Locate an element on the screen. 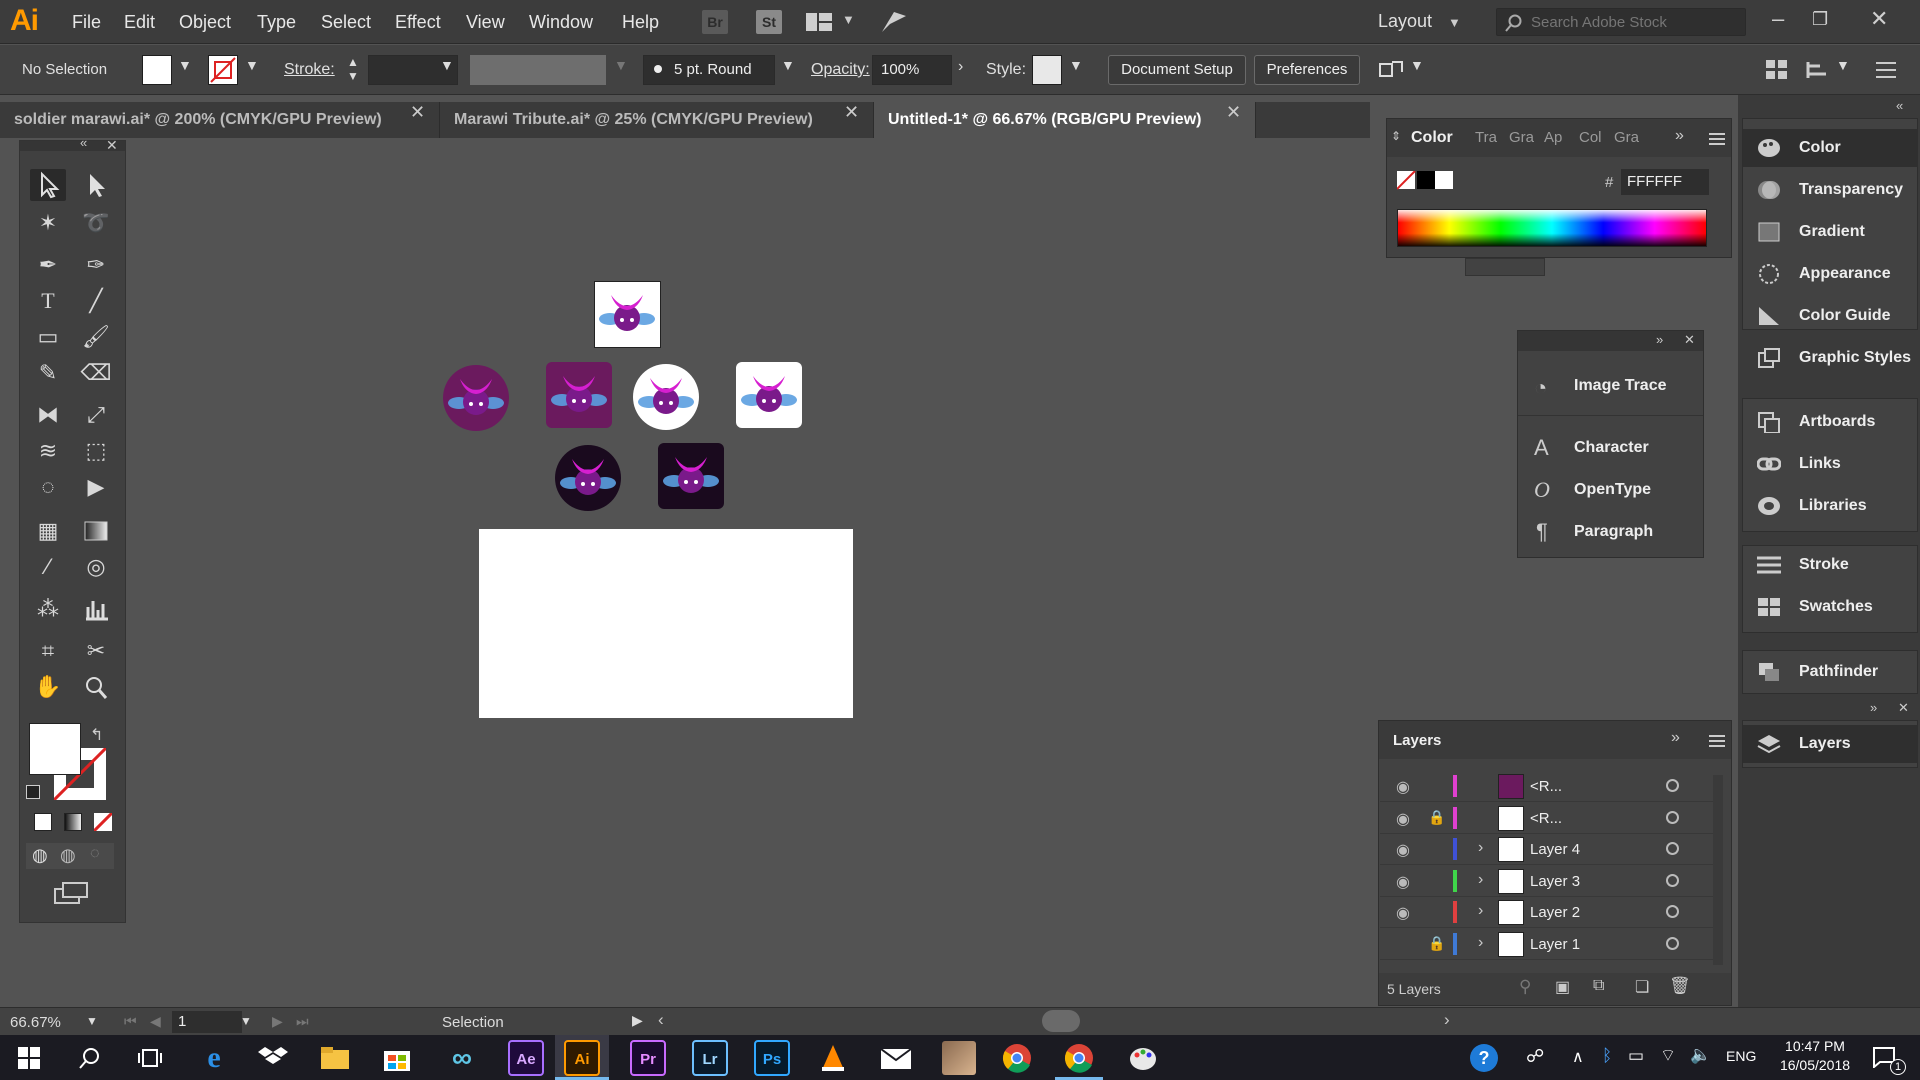  workspace-switcher: Layout is located at coordinates (1405, 21).